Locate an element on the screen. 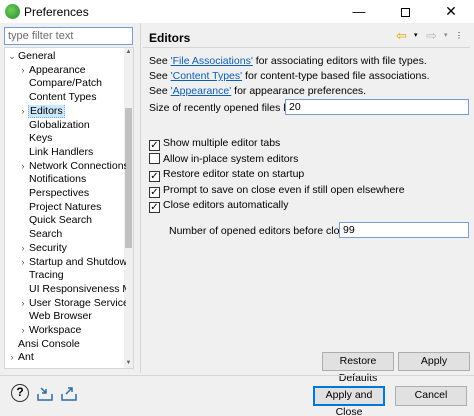  scrollbar-thumb is located at coordinates (128, 178).